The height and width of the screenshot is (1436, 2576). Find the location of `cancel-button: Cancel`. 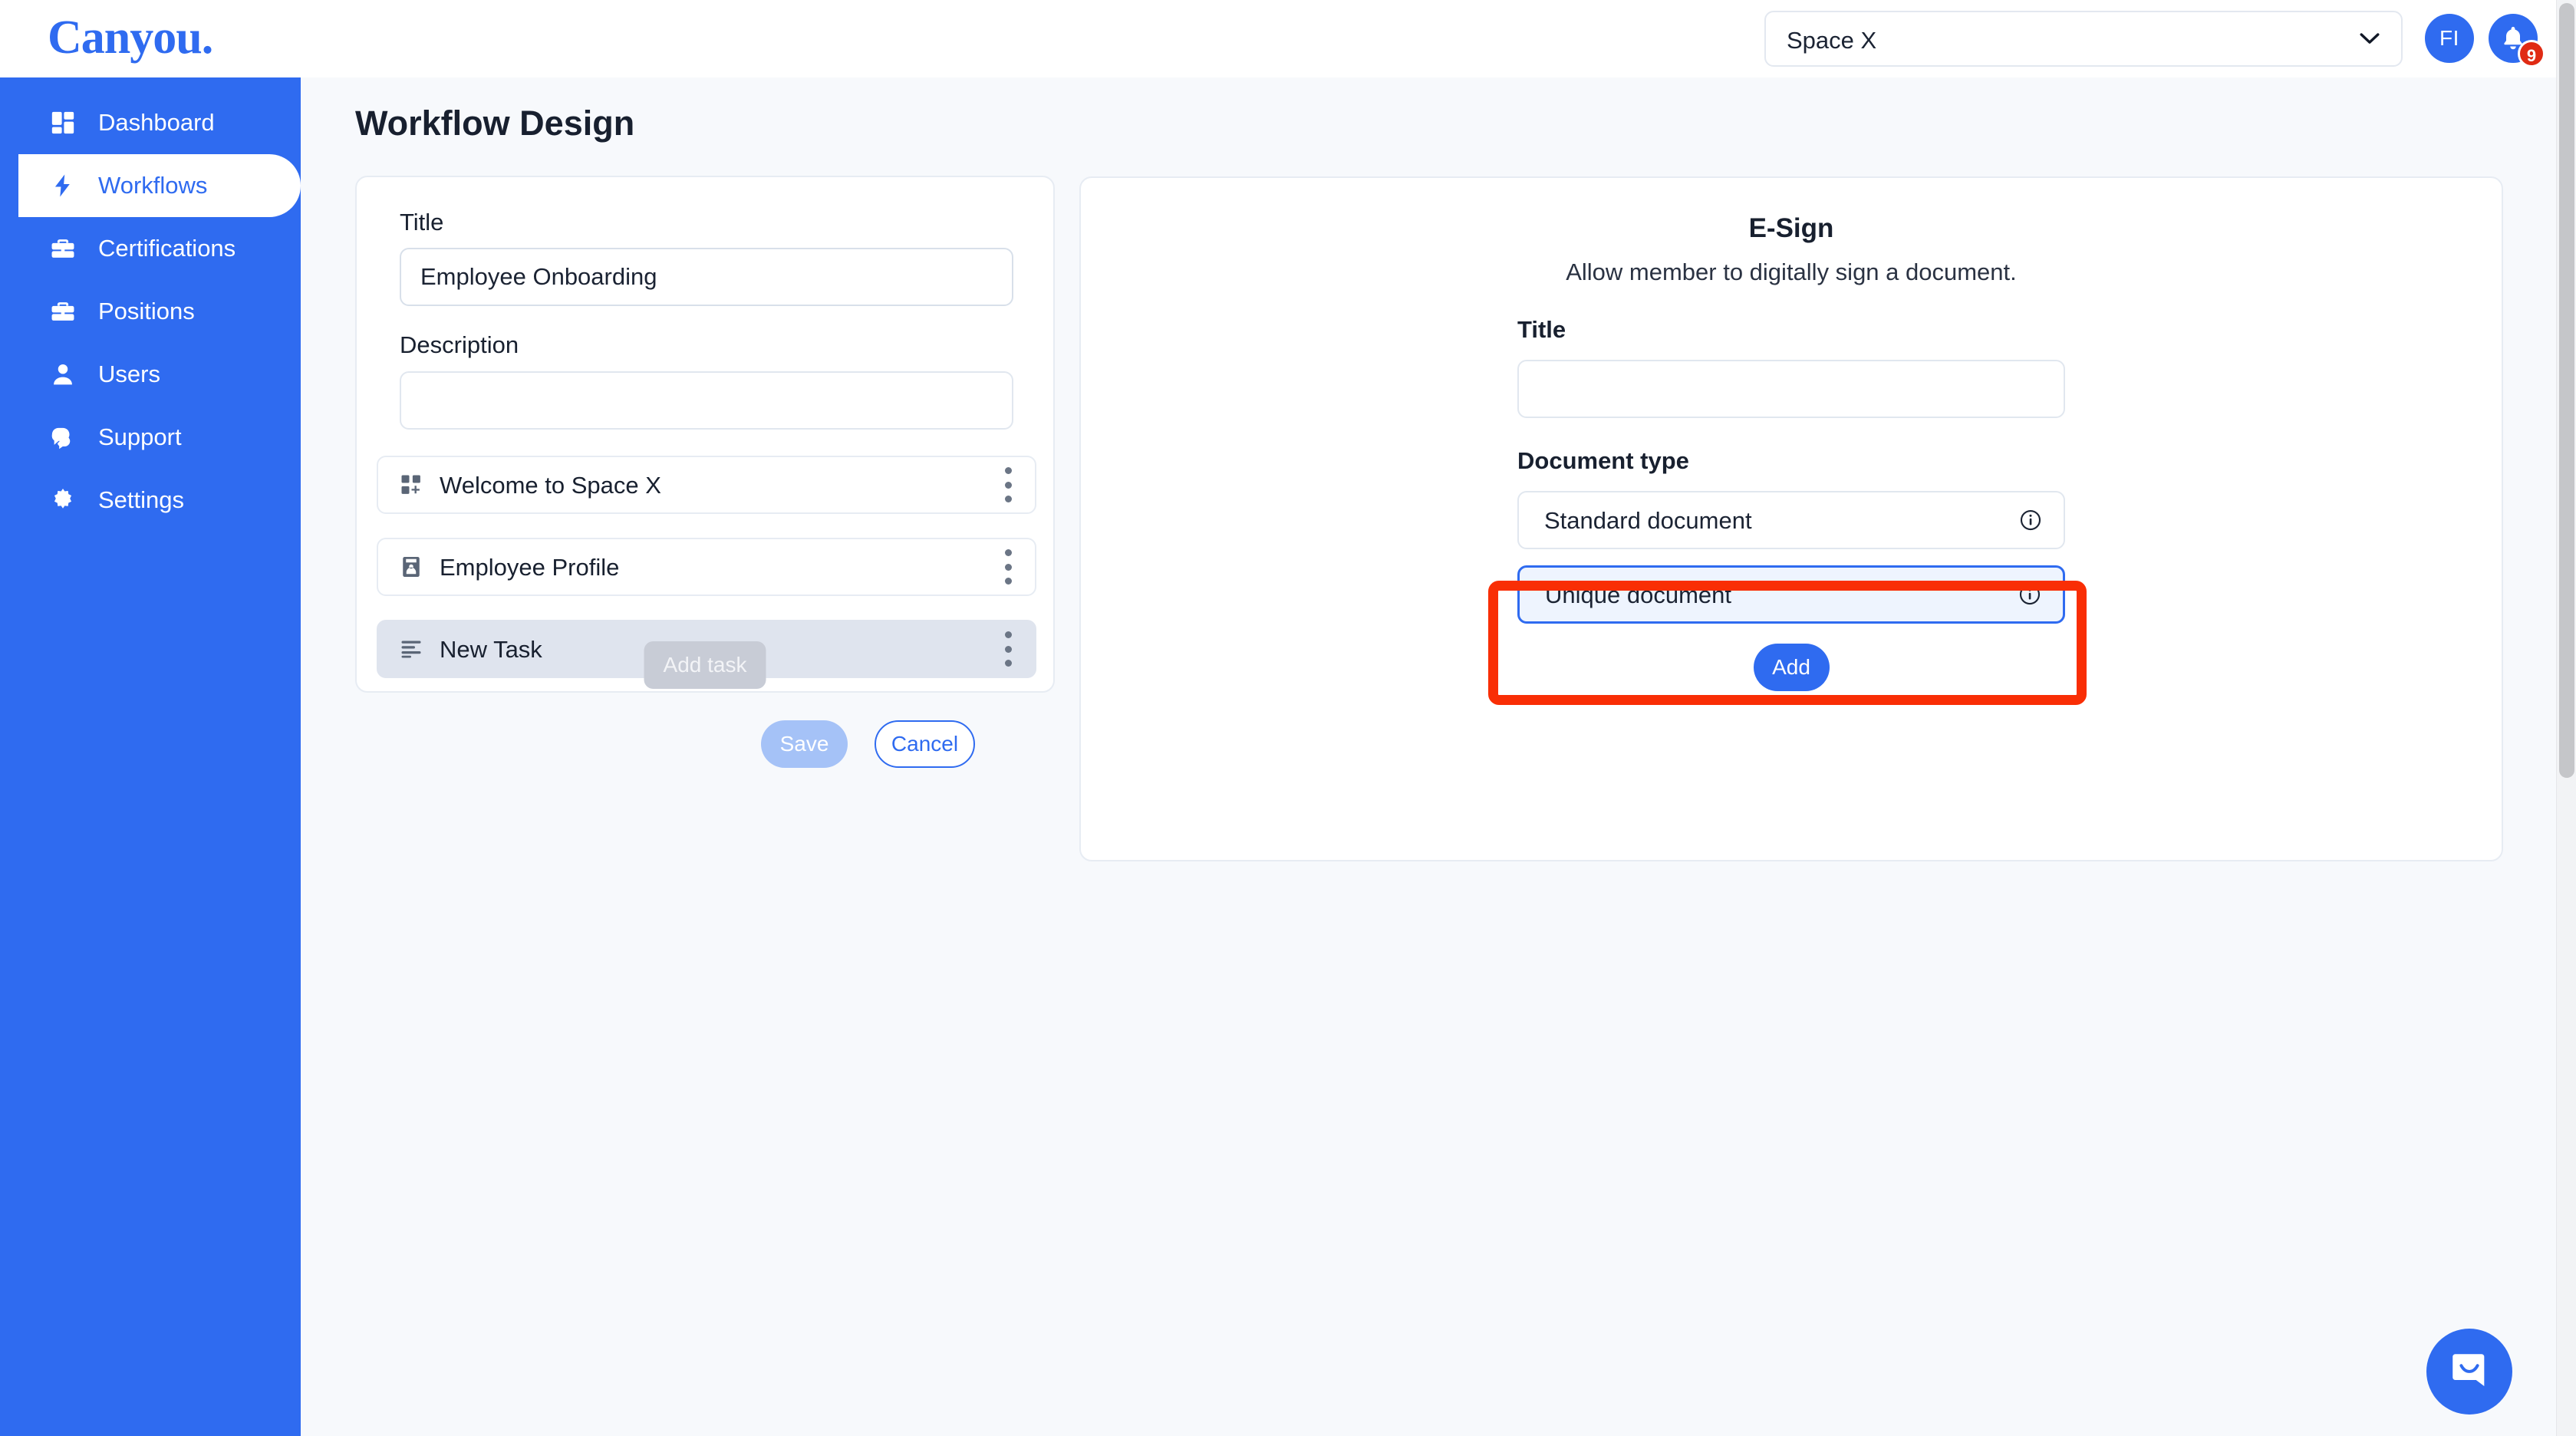

cancel-button: Cancel is located at coordinates (925, 744).